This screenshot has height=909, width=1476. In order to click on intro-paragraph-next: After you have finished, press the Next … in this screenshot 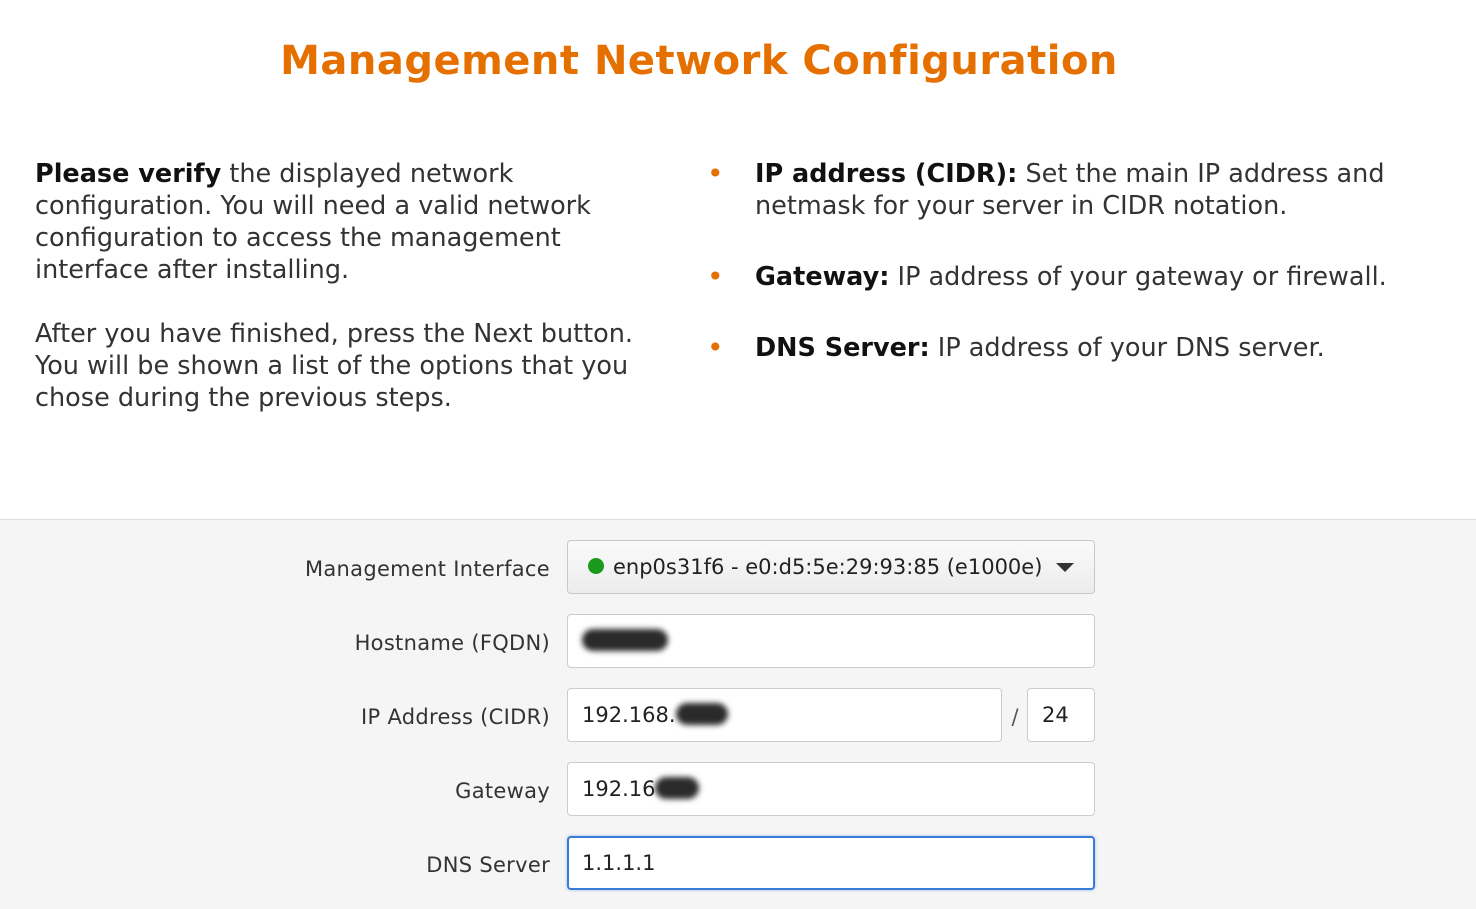, I will do `click(334, 366)`.